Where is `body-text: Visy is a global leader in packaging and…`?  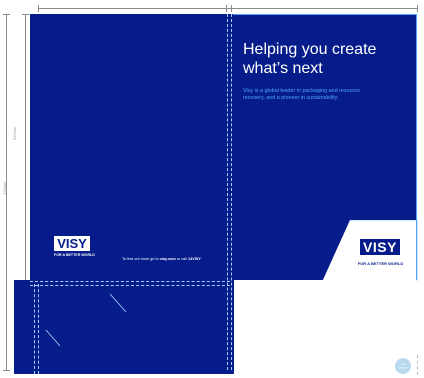
body-text: Visy is a global leader in packaging and… is located at coordinates (302, 94).